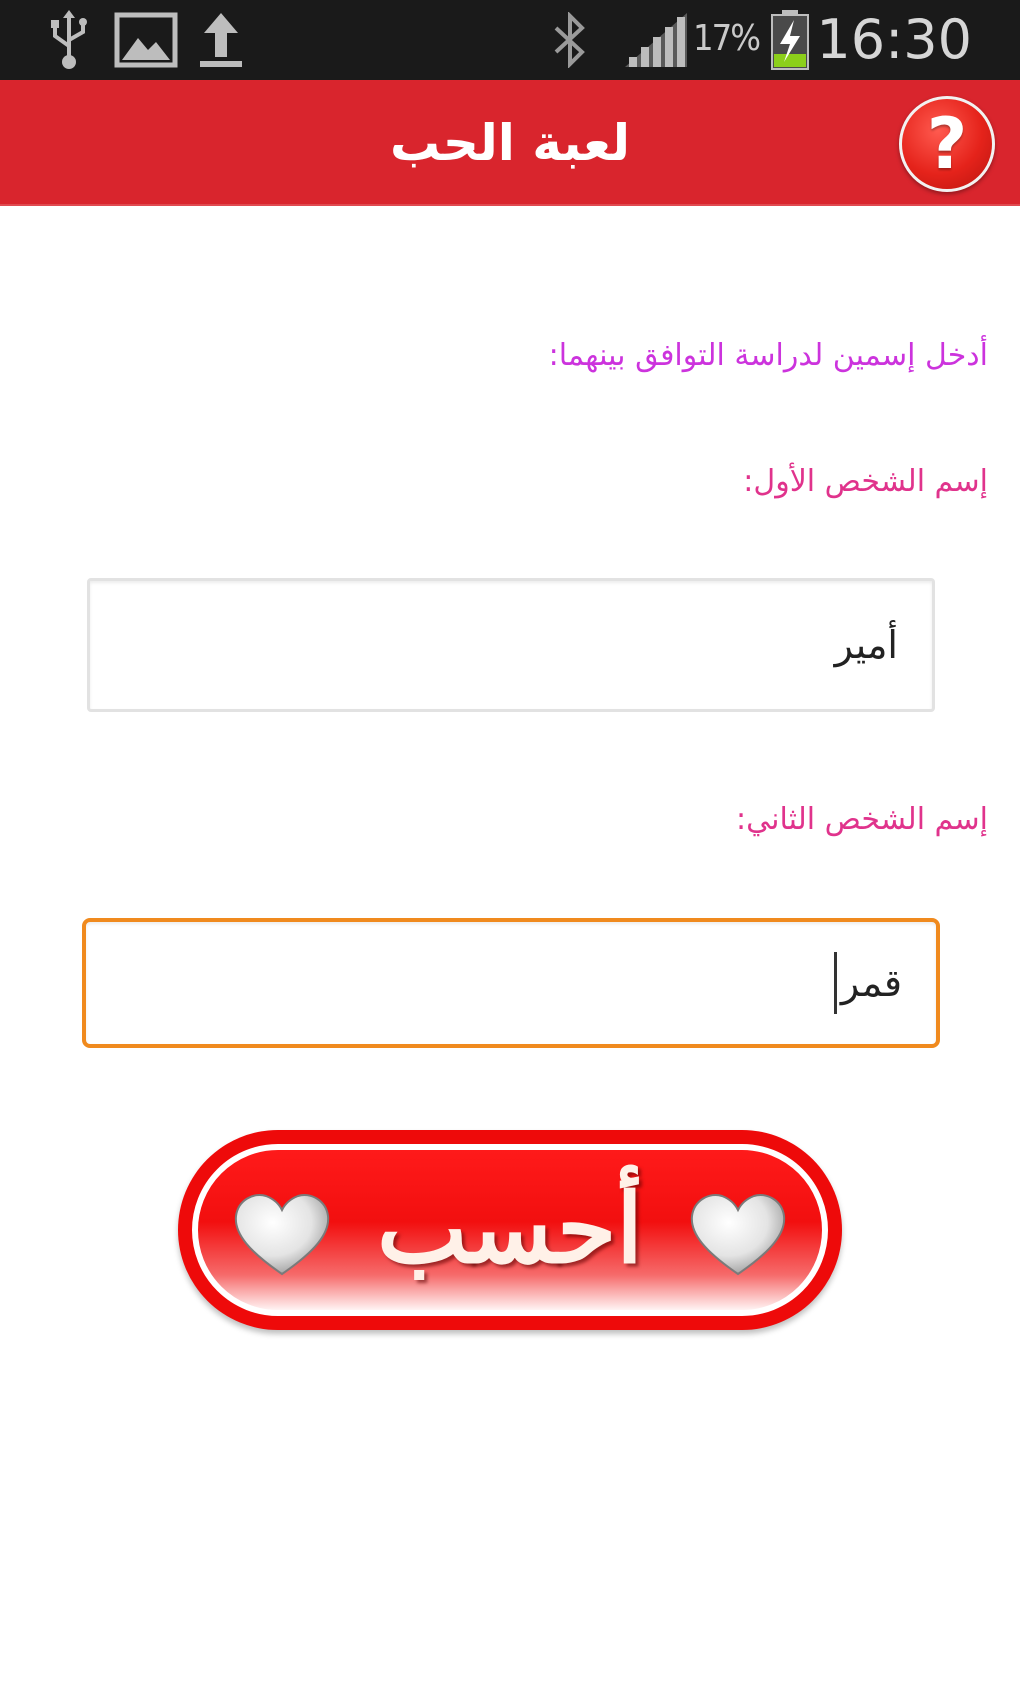  Describe the element at coordinates (510, 40) in the screenshot. I see `status-bar: 17% 16:30` at that location.